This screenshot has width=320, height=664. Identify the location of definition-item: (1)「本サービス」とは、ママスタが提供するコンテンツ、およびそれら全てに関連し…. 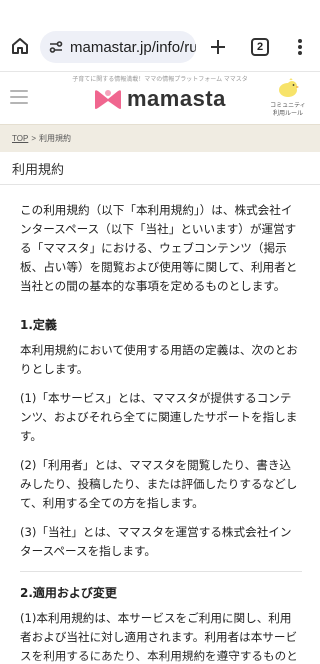
(159, 417).